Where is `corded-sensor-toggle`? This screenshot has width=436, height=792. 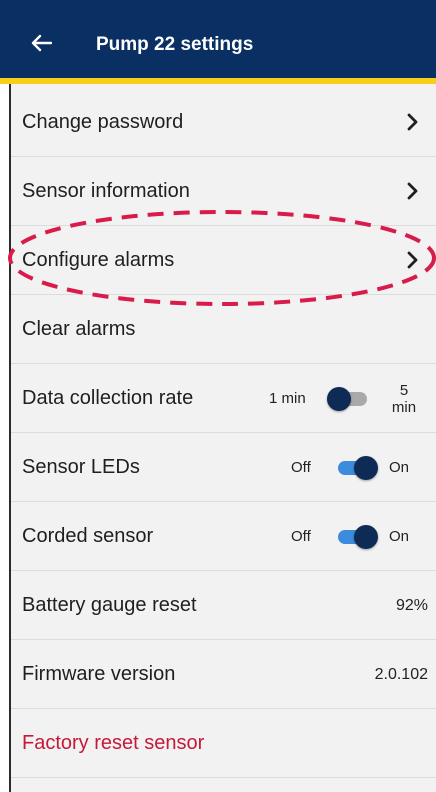 corded-sensor-toggle is located at coordinates (357, 537).